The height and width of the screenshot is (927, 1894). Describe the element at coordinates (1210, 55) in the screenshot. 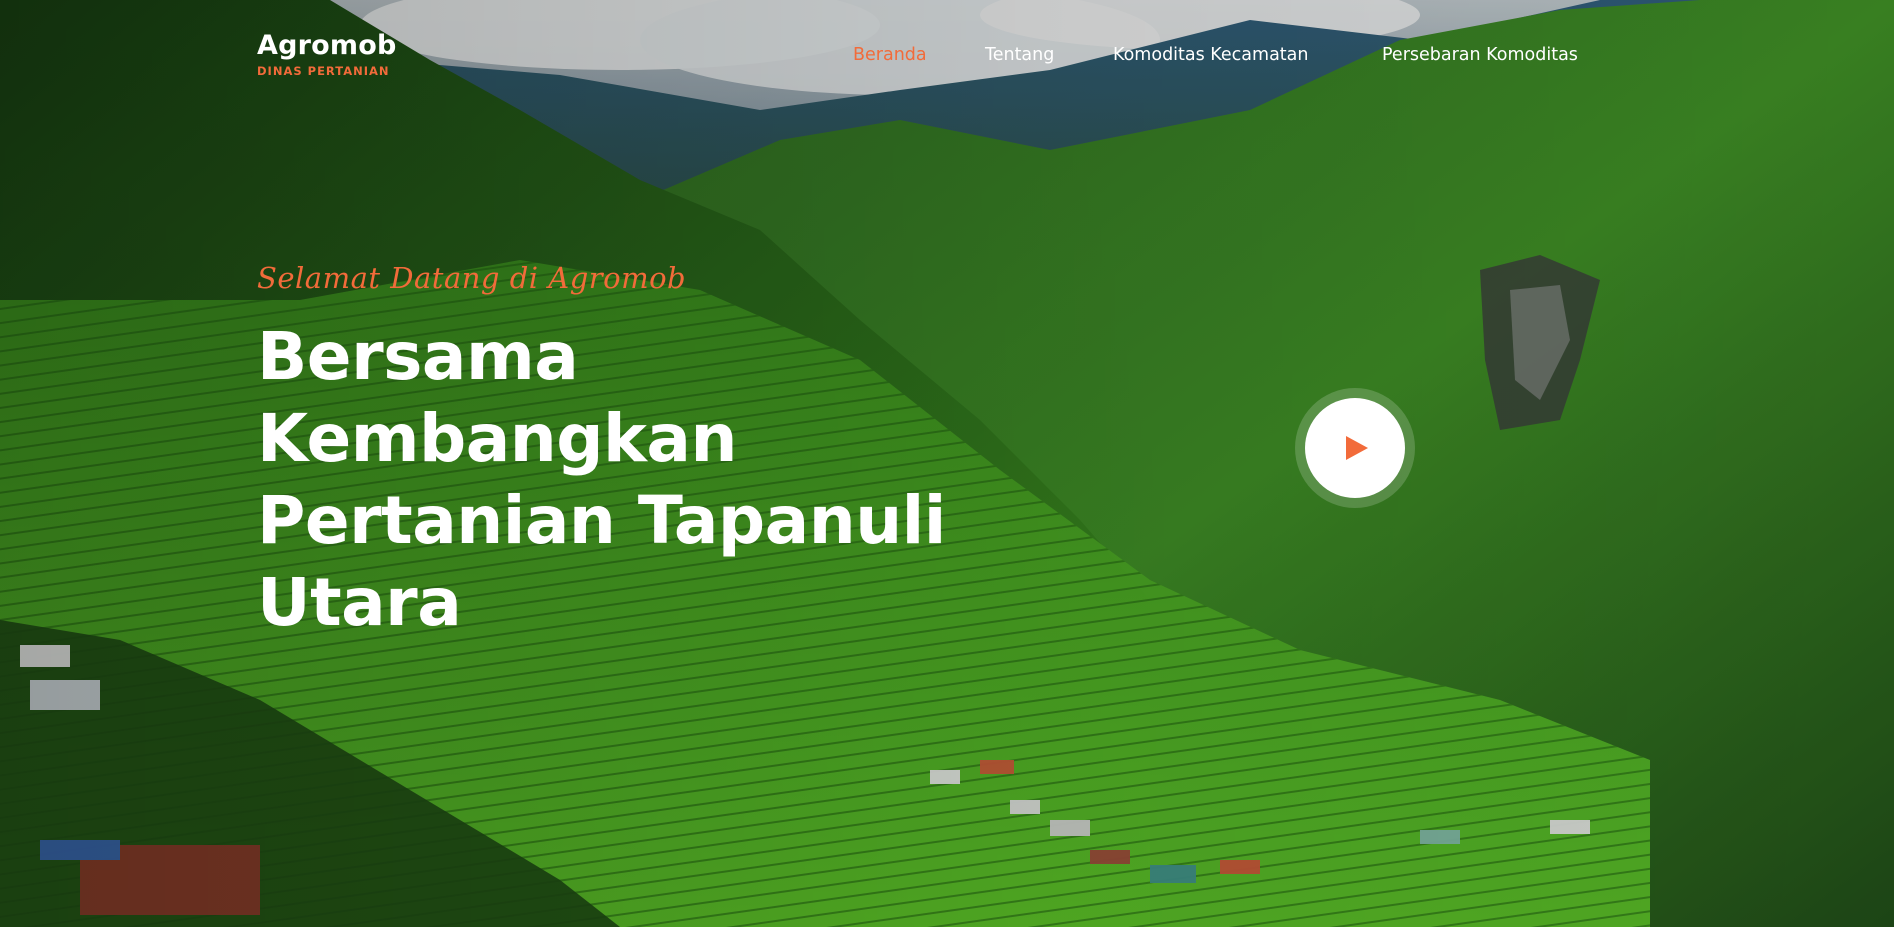

I see `nav-item-komoditas-kecamatan: Komoditas Kecamatan` at that location.